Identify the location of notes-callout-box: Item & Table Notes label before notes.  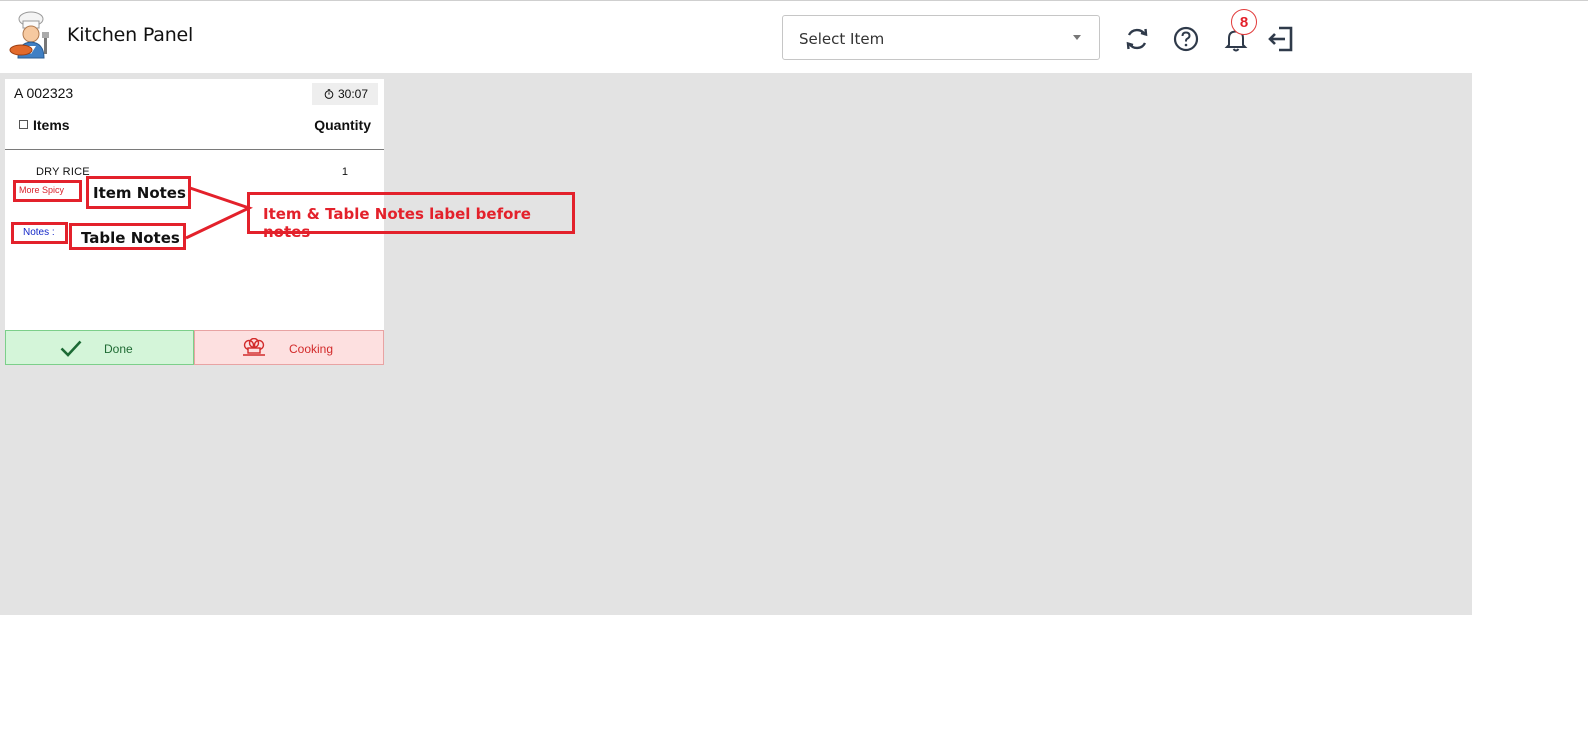
(411, 216).